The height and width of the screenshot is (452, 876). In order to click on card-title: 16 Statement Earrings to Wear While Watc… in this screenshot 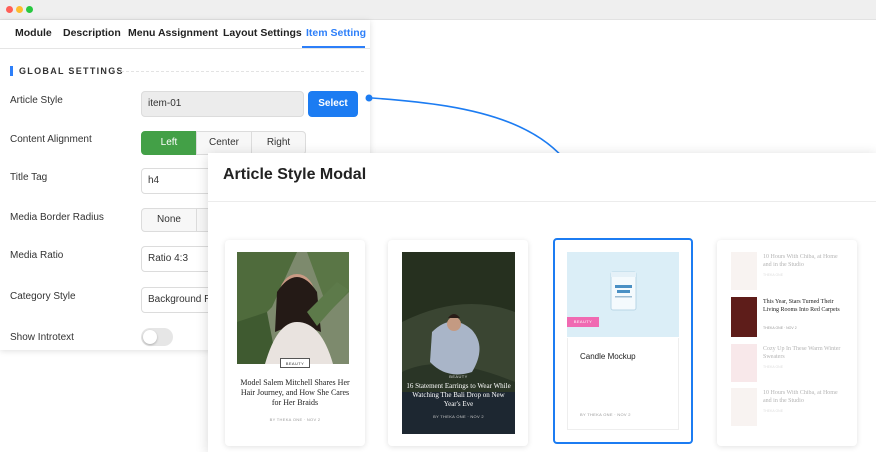, I will do `click(458, 395)`.